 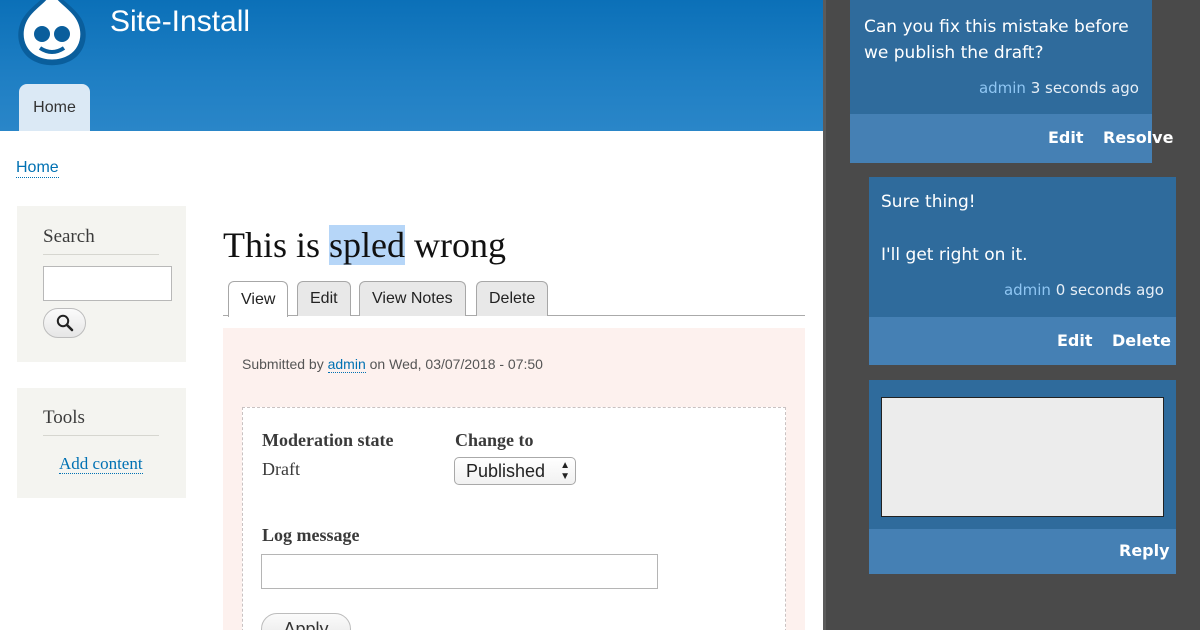 I want to click on reply-text-line1: Sure thing!, so click(x=928, y=202).